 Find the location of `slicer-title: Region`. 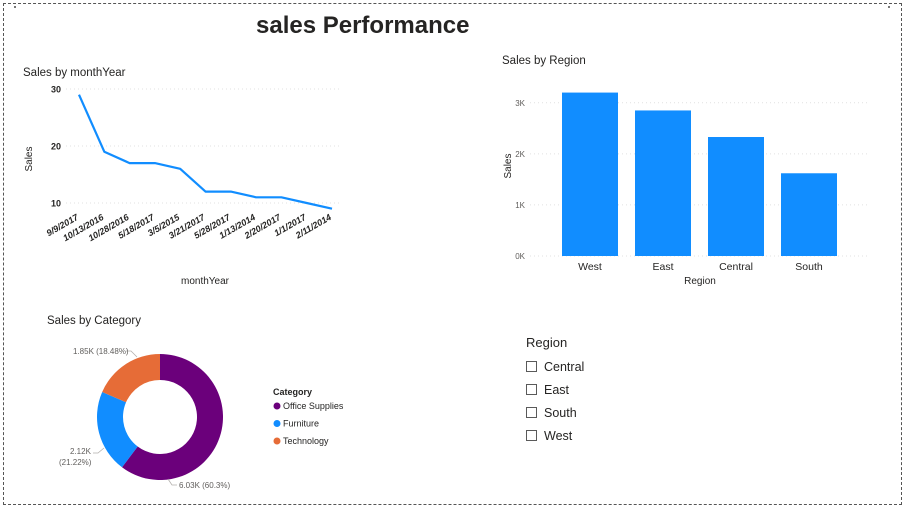

slicer-title: Region is located at coordinates (547, 342).